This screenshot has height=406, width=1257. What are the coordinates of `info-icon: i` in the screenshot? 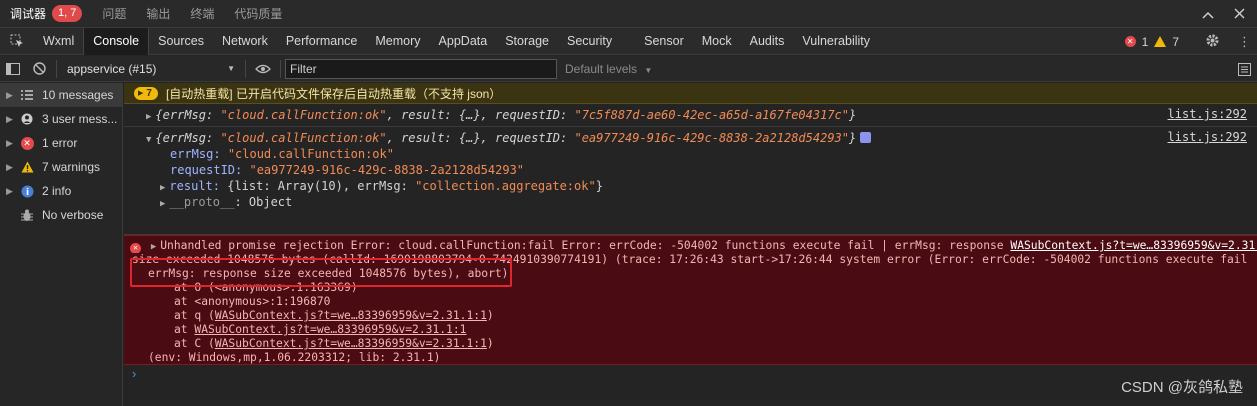 It's located at (27, 191).